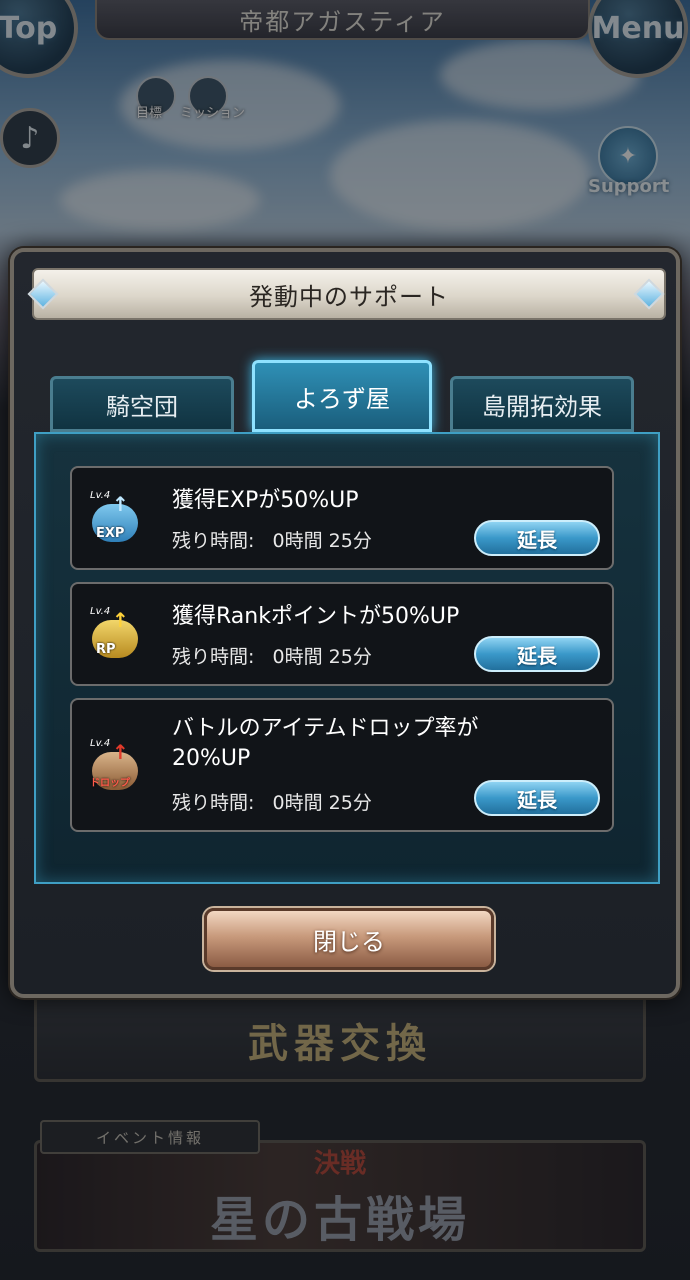 The image size is (690, 1280). Describe the element at coordinates (115, 767) in the screenshot. I see `item-drop-up-icon: Lv.4 ↑ ドロップ` at that location.